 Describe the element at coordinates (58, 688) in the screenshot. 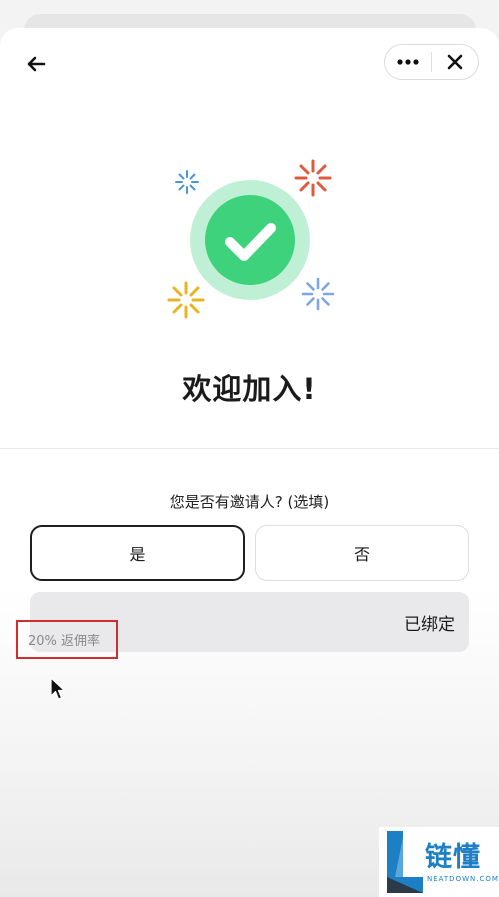

I see `mouse-cursor-icon` at that location.